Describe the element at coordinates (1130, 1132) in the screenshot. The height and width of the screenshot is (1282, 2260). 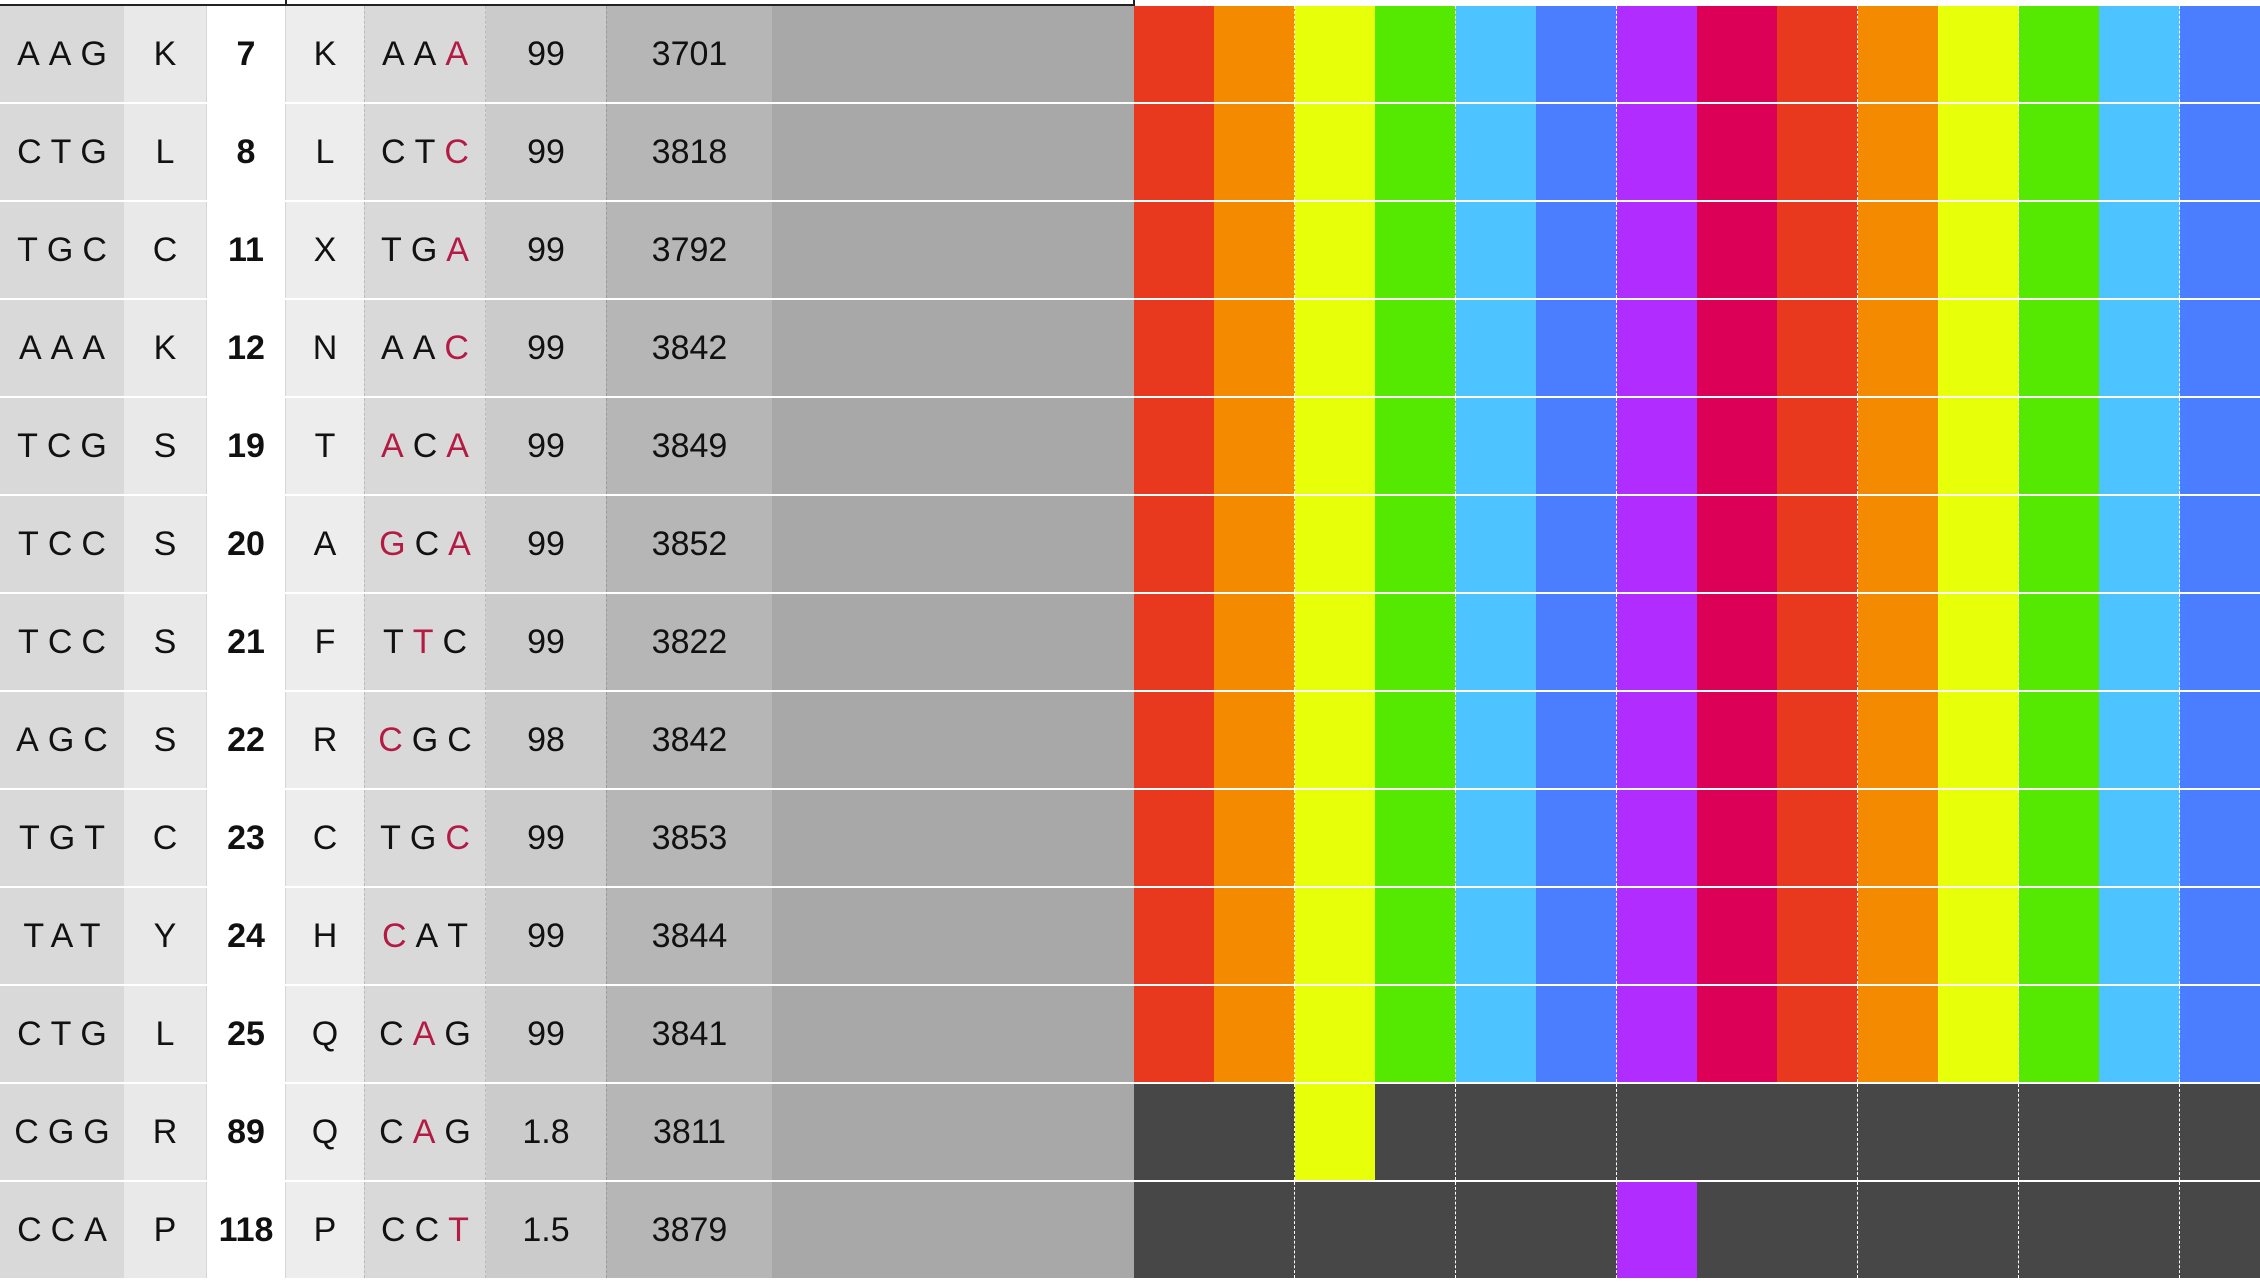
I see `table-row: CGG R 89 Q CAG 1.8 3811` at that location.